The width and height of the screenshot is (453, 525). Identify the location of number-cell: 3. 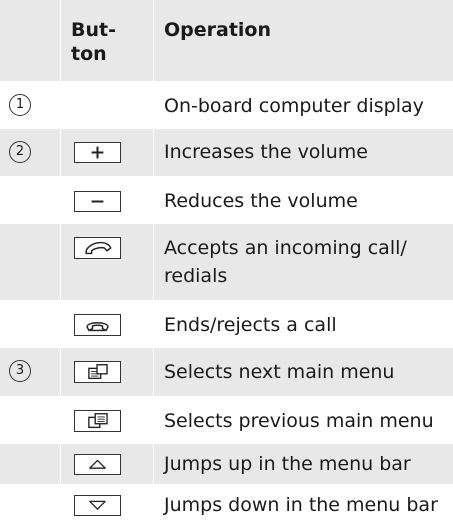
(30, 372).